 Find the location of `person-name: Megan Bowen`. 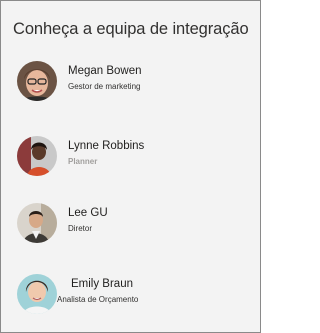

person-name: Megan Bowen is located at coordinates (105, 71).